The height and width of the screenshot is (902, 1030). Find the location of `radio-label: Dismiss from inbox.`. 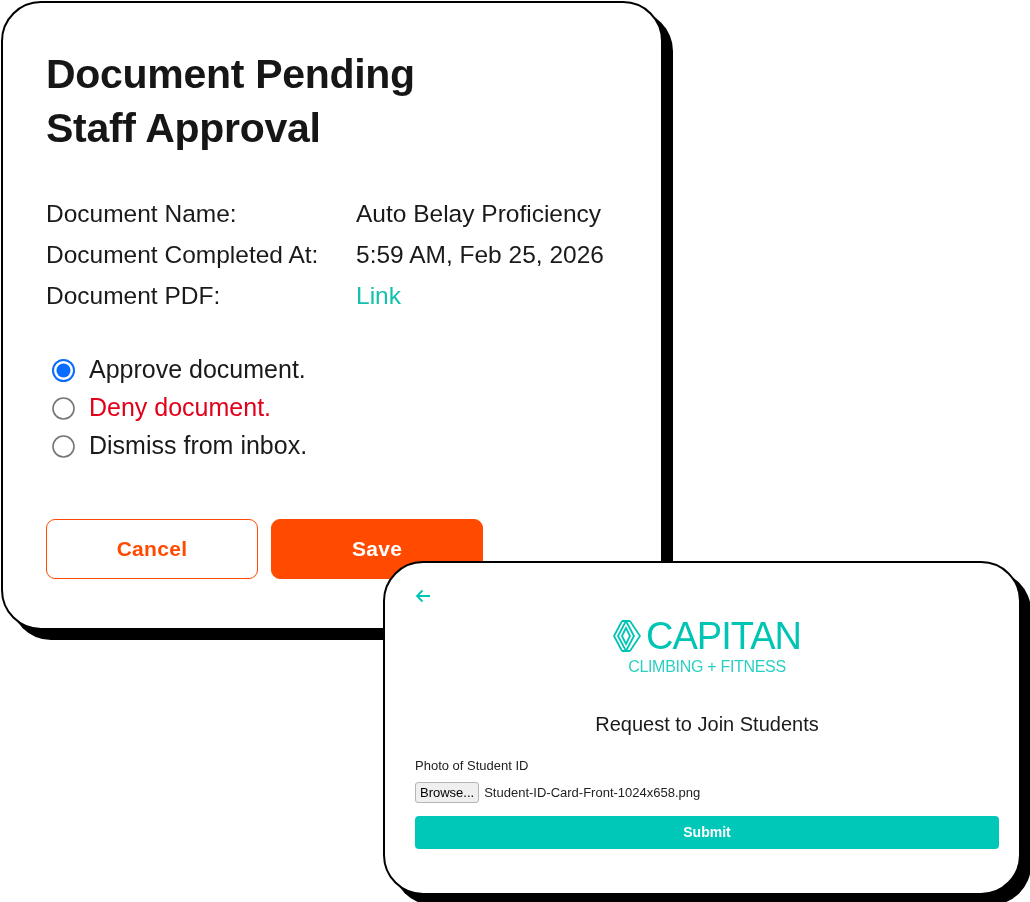

radio-label: Dismiss from inbox. is located at coordinates (198, 446).